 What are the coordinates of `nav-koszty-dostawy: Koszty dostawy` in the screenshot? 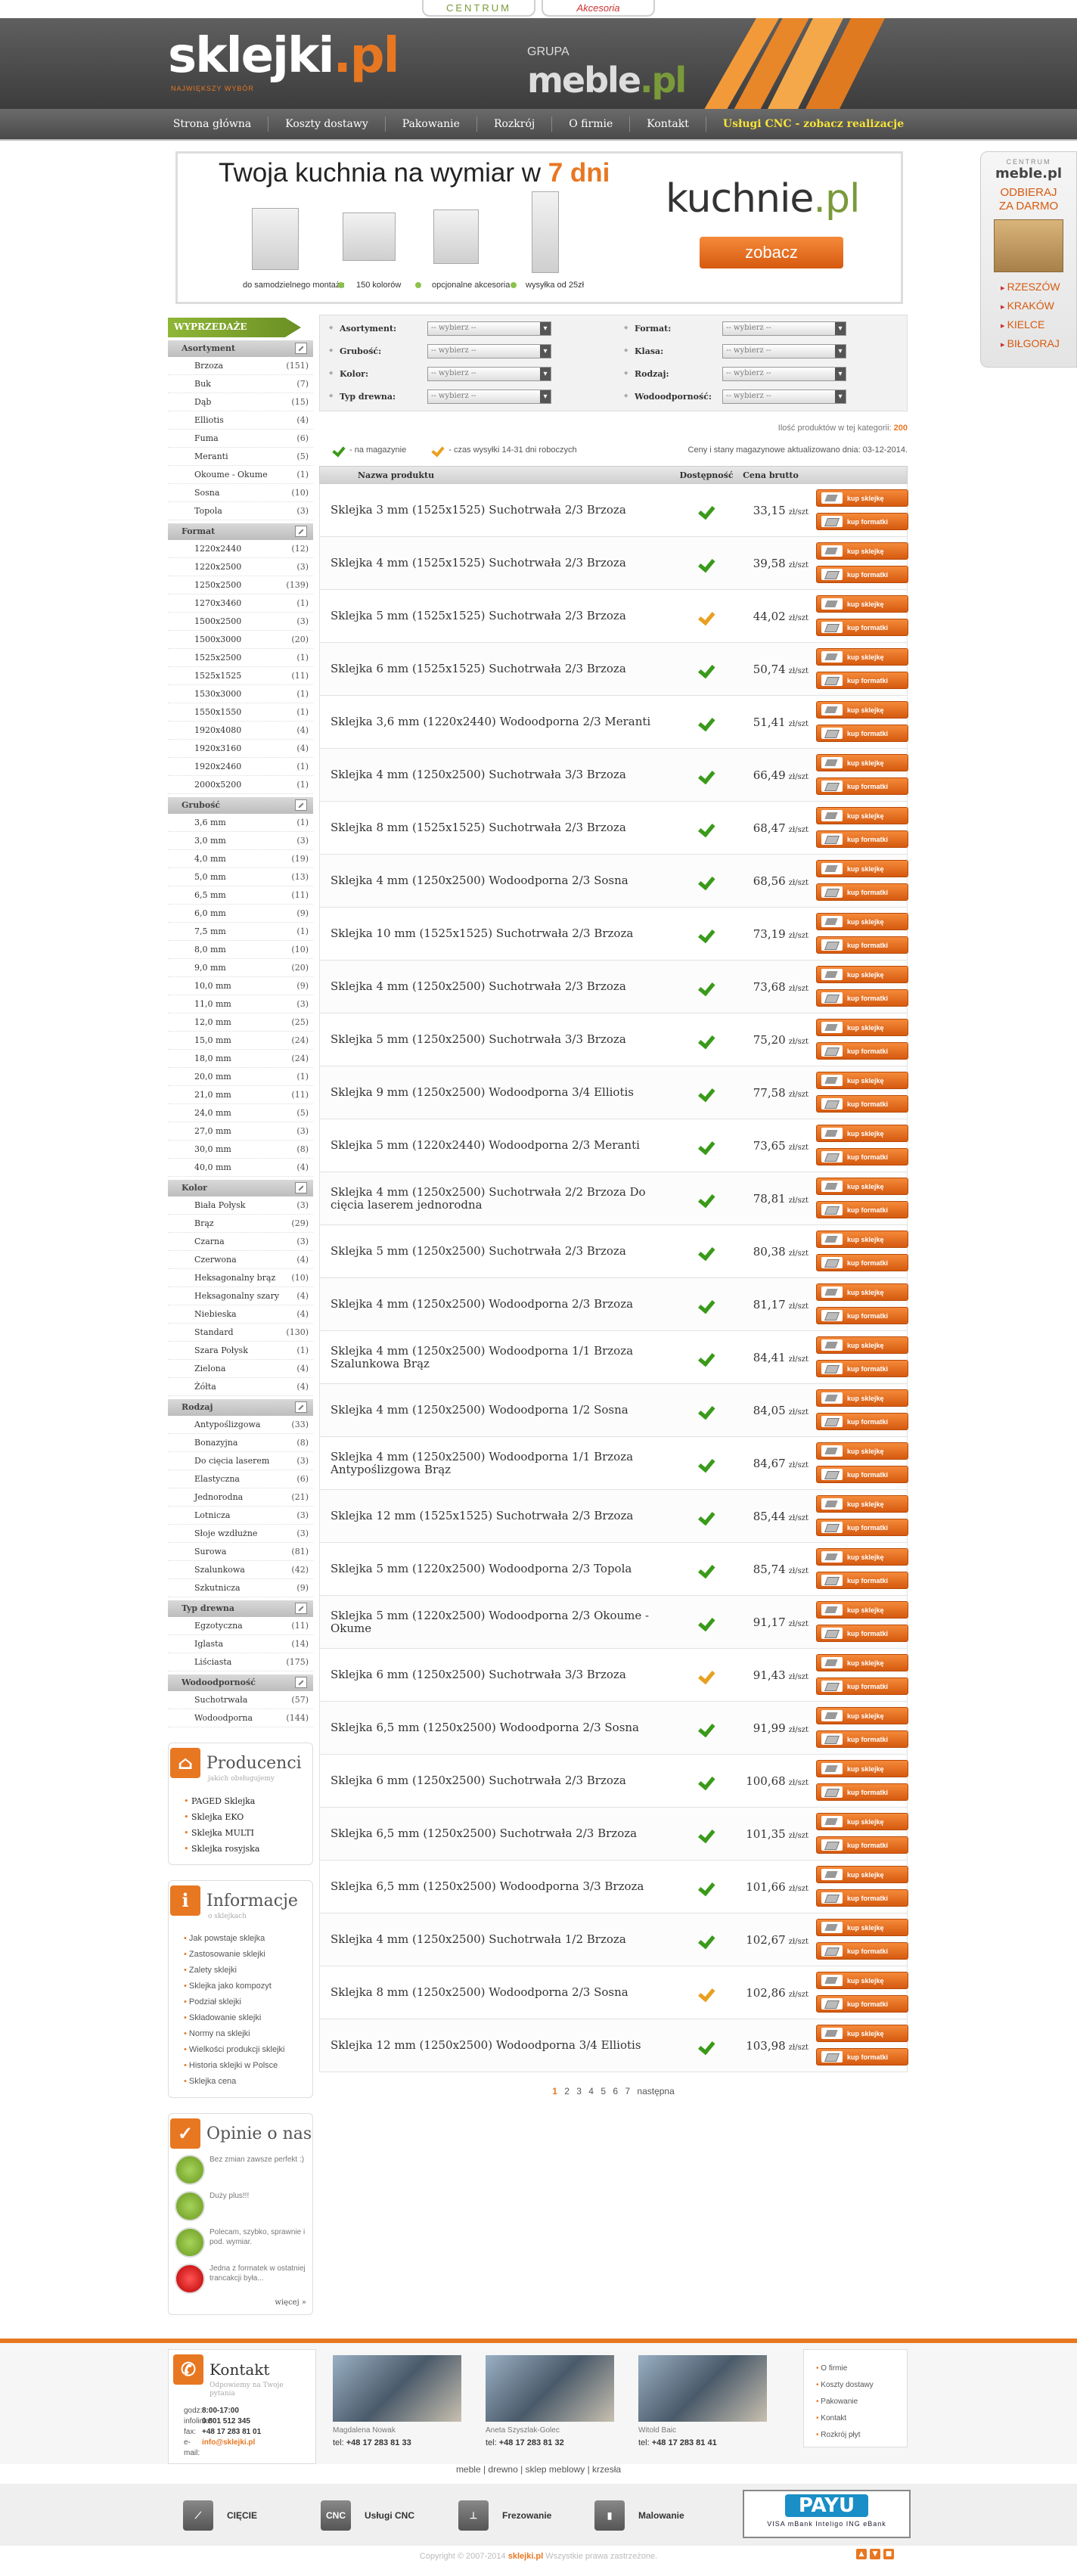 It's located at (327, 124).